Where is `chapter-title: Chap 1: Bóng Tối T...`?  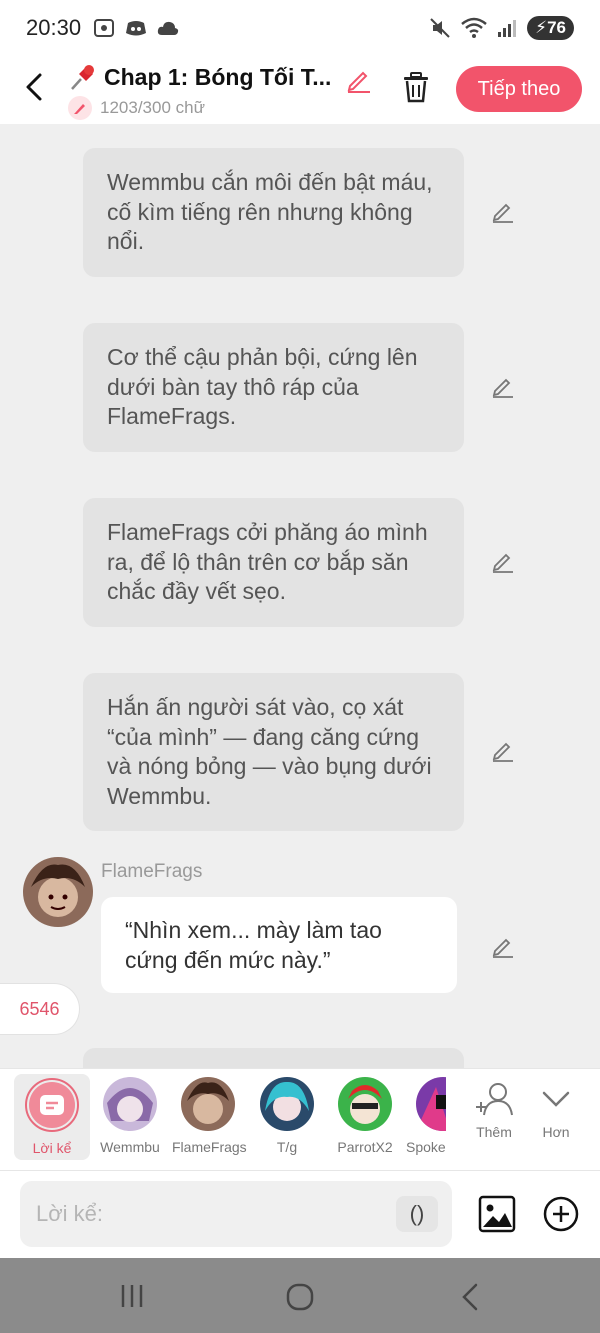
chapter-title: Chap 1: Bóng Tối T... is located at coordinates (218, 76).